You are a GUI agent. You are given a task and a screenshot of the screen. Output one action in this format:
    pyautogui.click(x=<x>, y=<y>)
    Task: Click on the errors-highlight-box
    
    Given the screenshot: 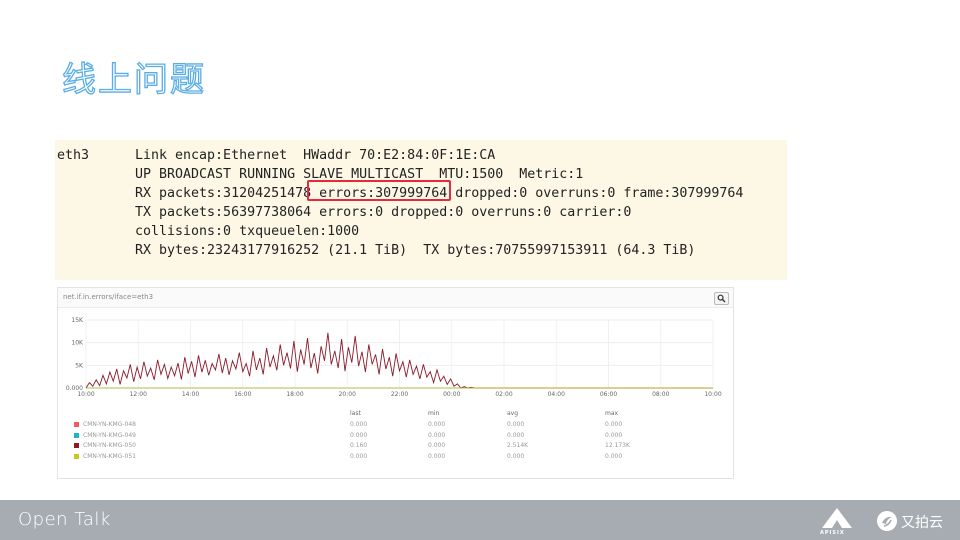 What is the action you would take?
    pyautogui.click(x=379, y=190)
    